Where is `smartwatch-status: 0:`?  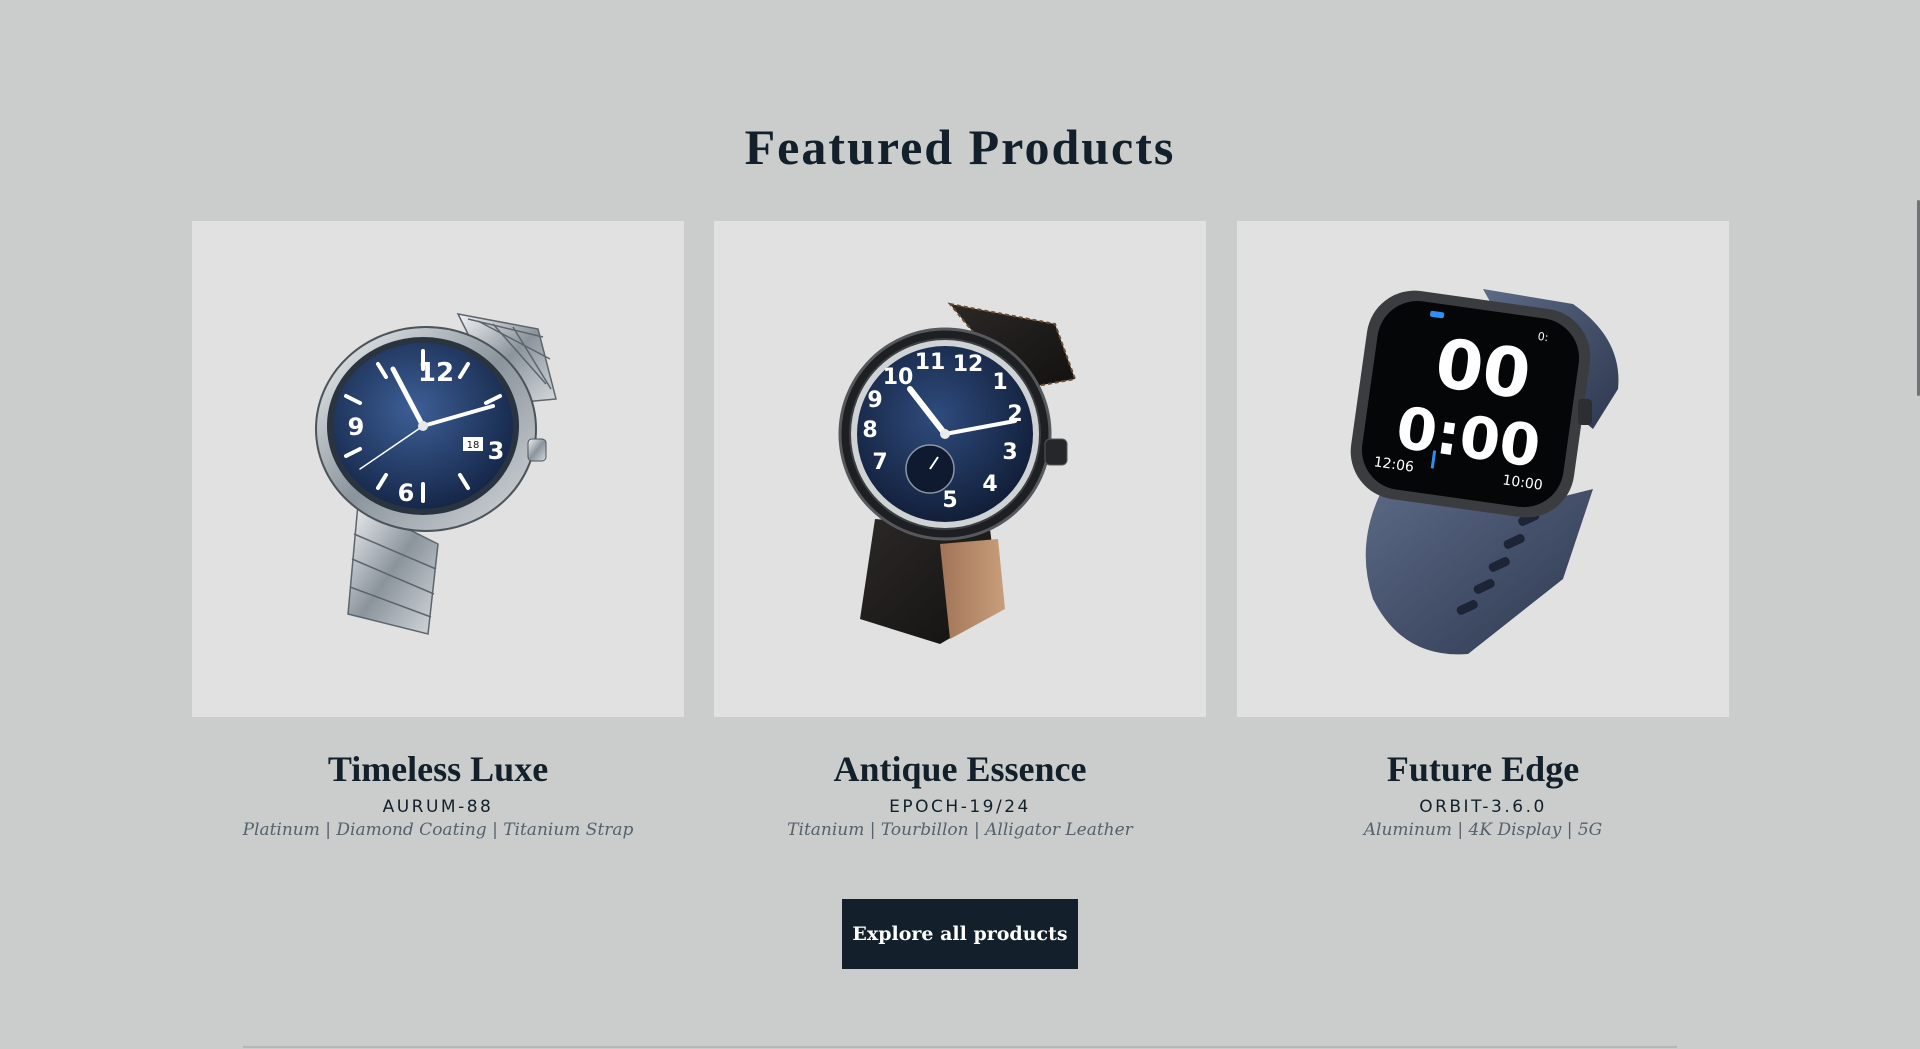
smartwatch-status: 0: is located at coordinates (1543, 337).